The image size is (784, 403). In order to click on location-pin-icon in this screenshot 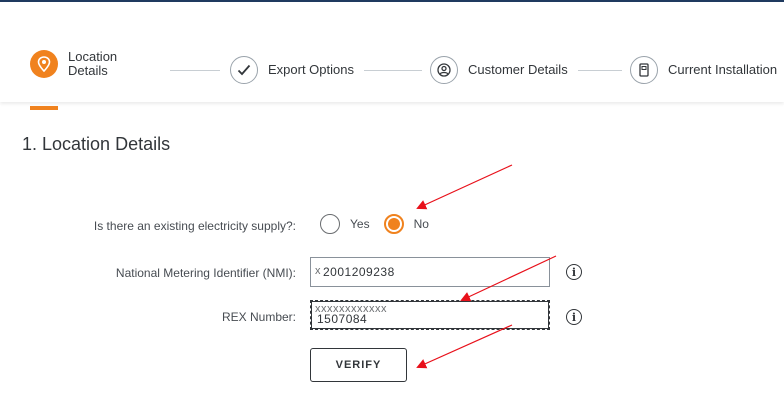, I will do `click(44, 64)`.